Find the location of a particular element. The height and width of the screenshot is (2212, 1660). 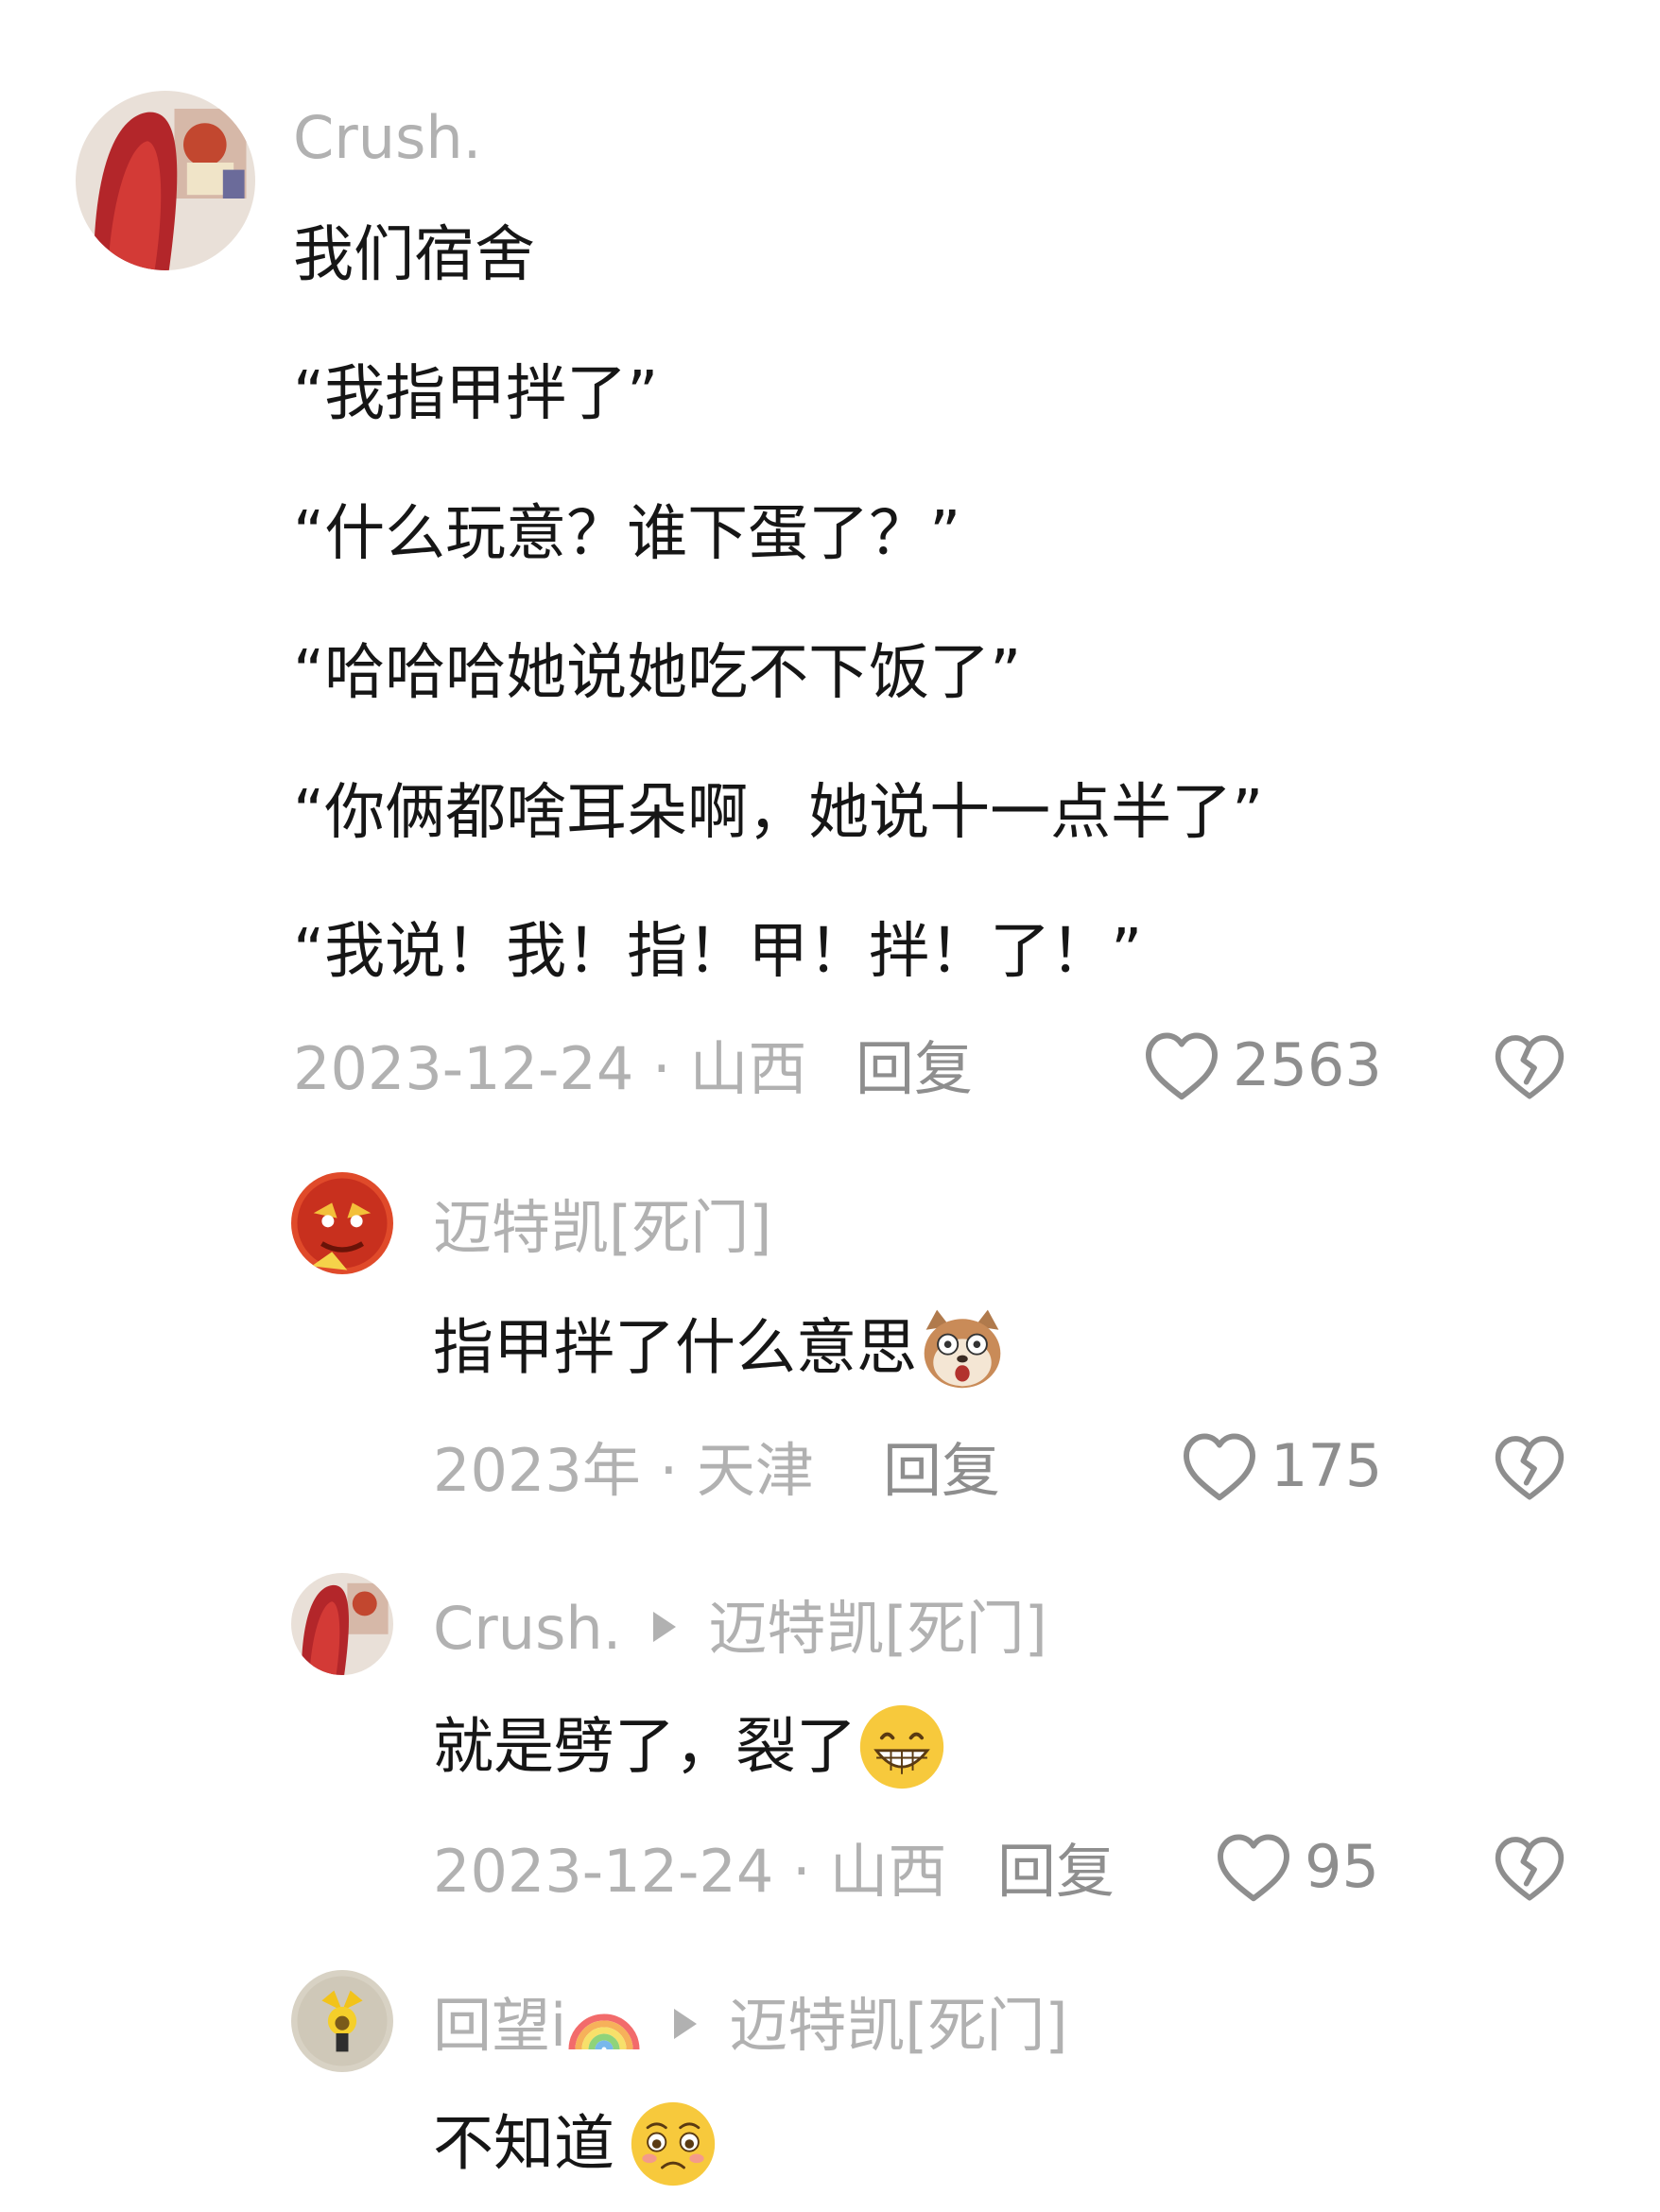

reply-text: 就是劈了，裂了 is located at coordinates (690, 1749).